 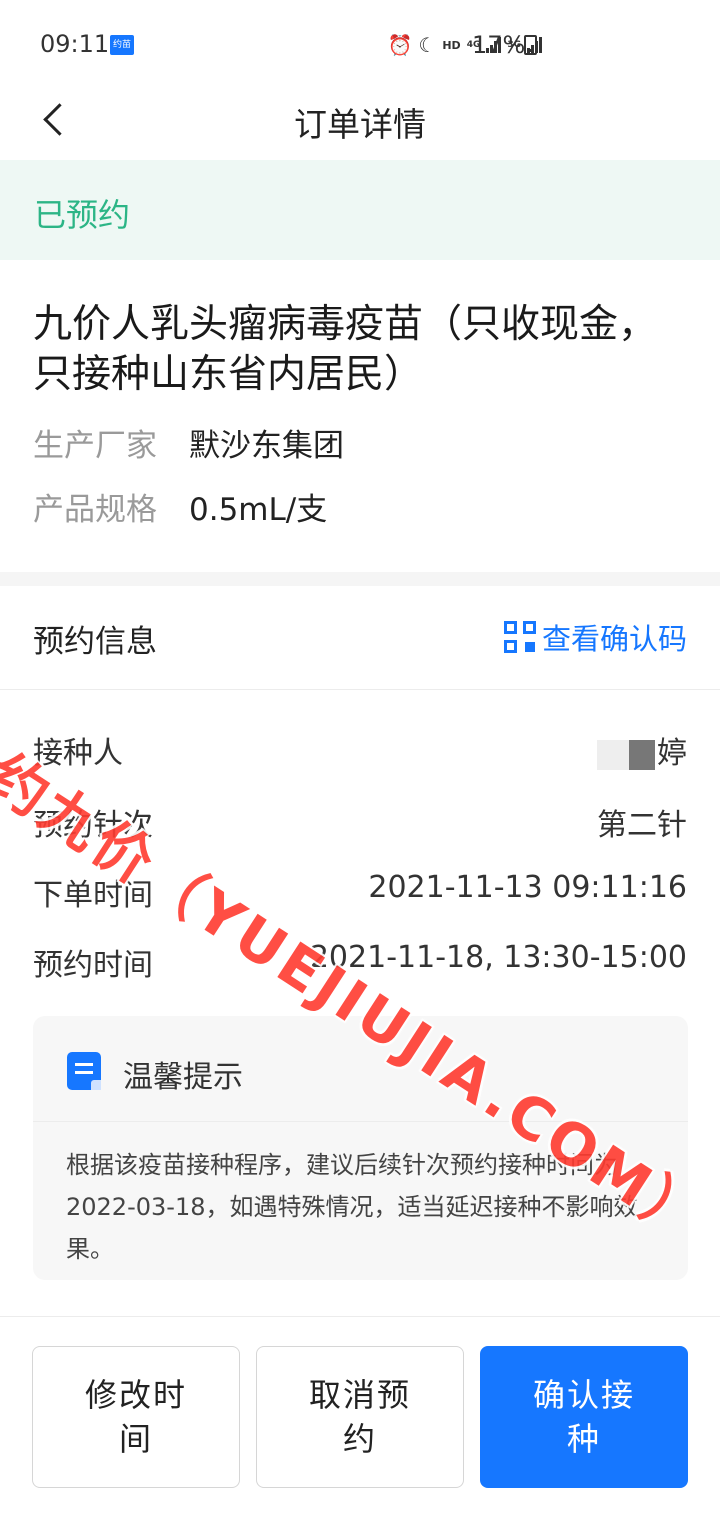 I want to click on info-row-recipient: 接种人 婷, so click(x=360, y=749).